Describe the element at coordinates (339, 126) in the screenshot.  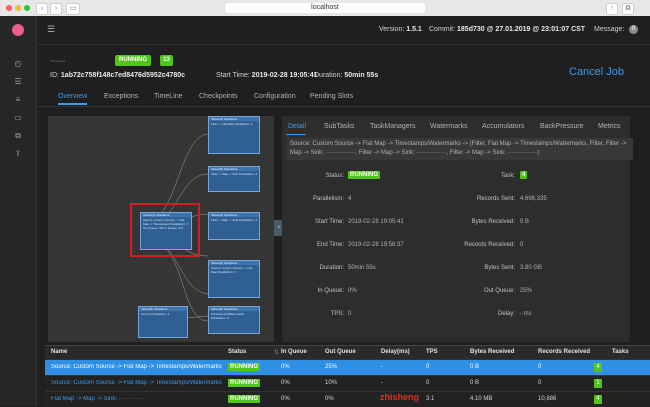
I see `panel-tab-subtasks: SubTasks` at that location.